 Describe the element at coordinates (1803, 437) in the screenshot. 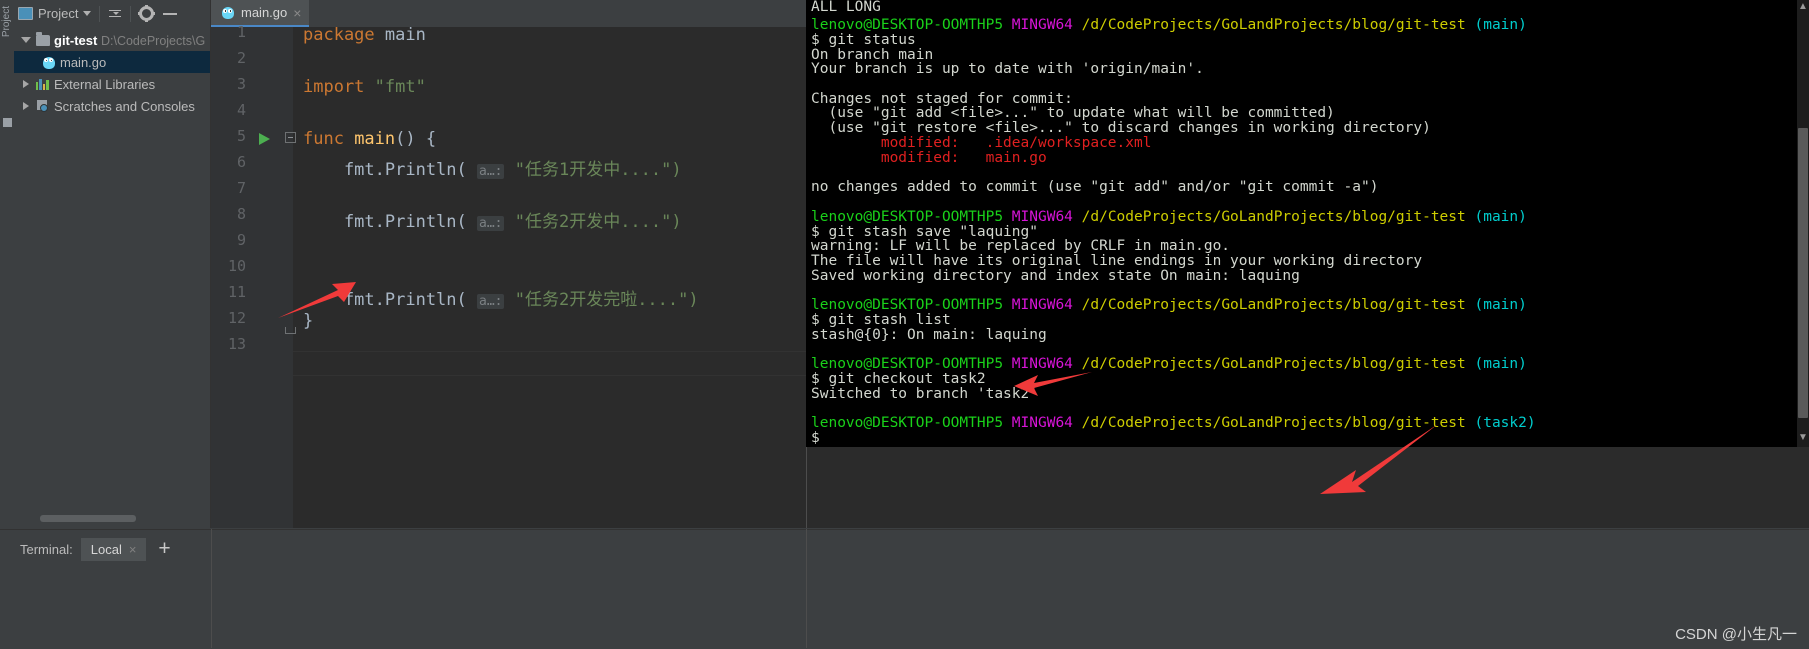

I see `scroll-down-arrow-icon: ▼` at that location.